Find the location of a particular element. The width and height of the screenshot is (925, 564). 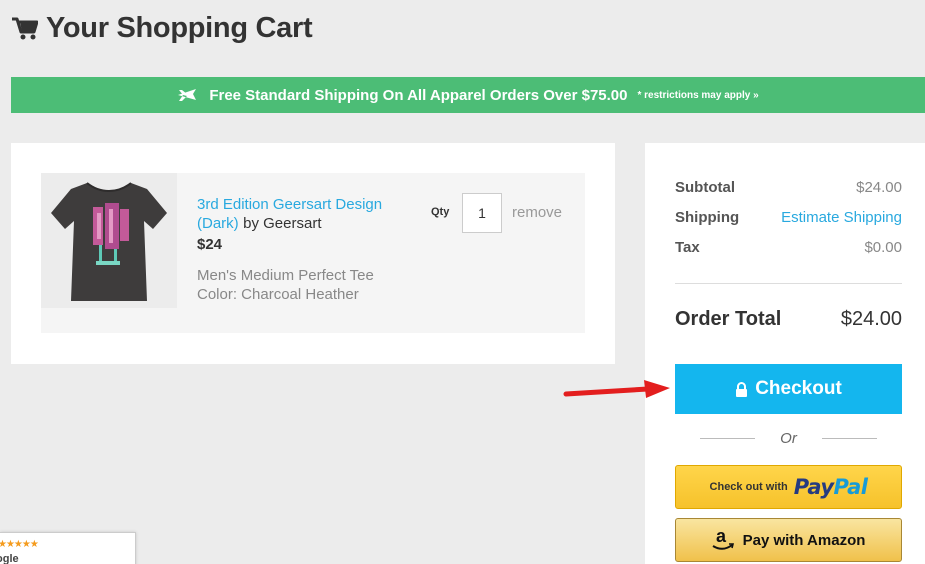

restrictions-link: * restrictions may apply » is located at coordinates (698, 95).